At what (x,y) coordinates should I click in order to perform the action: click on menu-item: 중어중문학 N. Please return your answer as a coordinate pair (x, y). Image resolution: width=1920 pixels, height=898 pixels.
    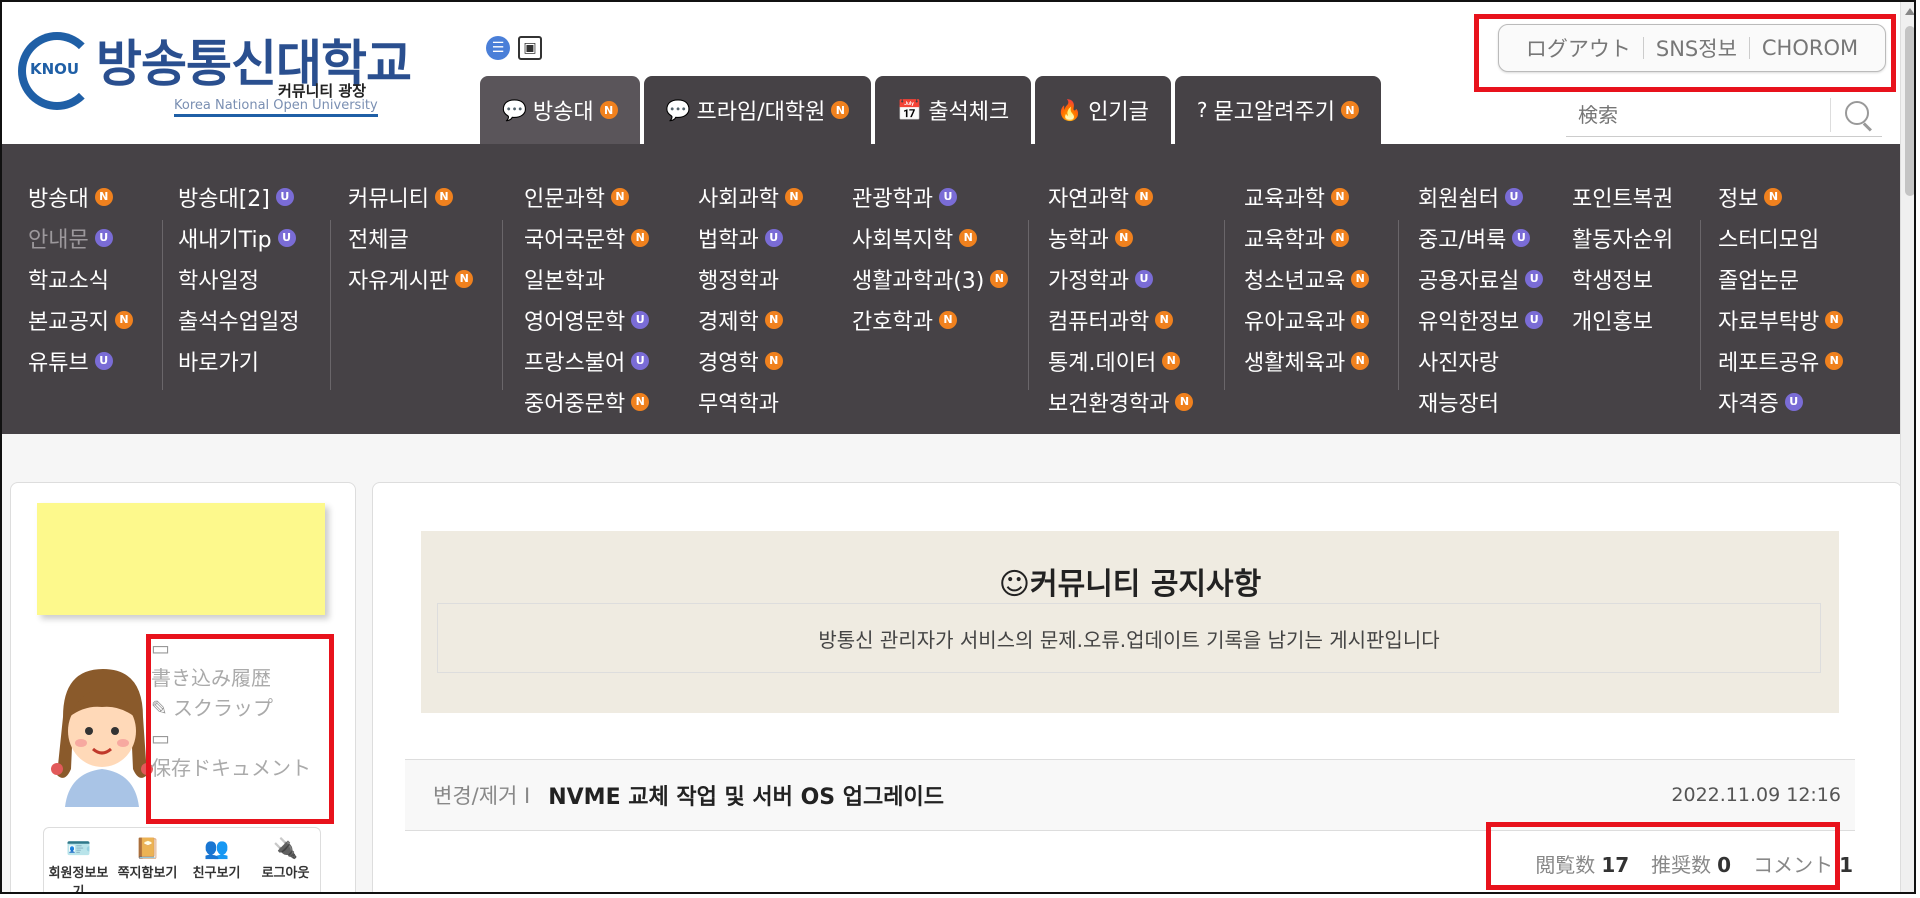
    Looking at the image, I should click on (587, 401).